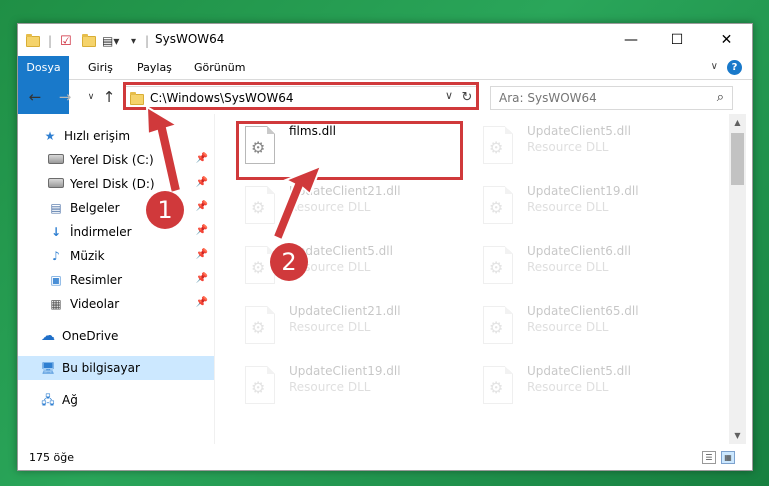 Image resolution: width=769 pixels, height=486 pixels. Describe the element at coordinates (737, 122) in the screenshot. I see `scroll-up-icon: ▲` at that location.